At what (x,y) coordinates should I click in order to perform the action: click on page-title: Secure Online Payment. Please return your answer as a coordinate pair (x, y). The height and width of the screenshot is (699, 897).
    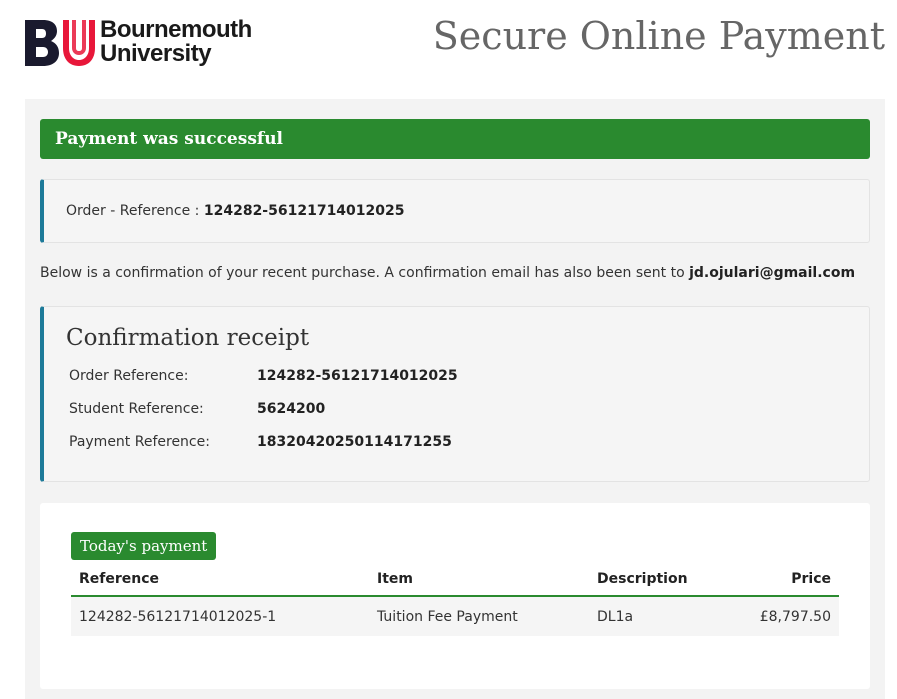
    Looking at the image, I should click on (658, 36).